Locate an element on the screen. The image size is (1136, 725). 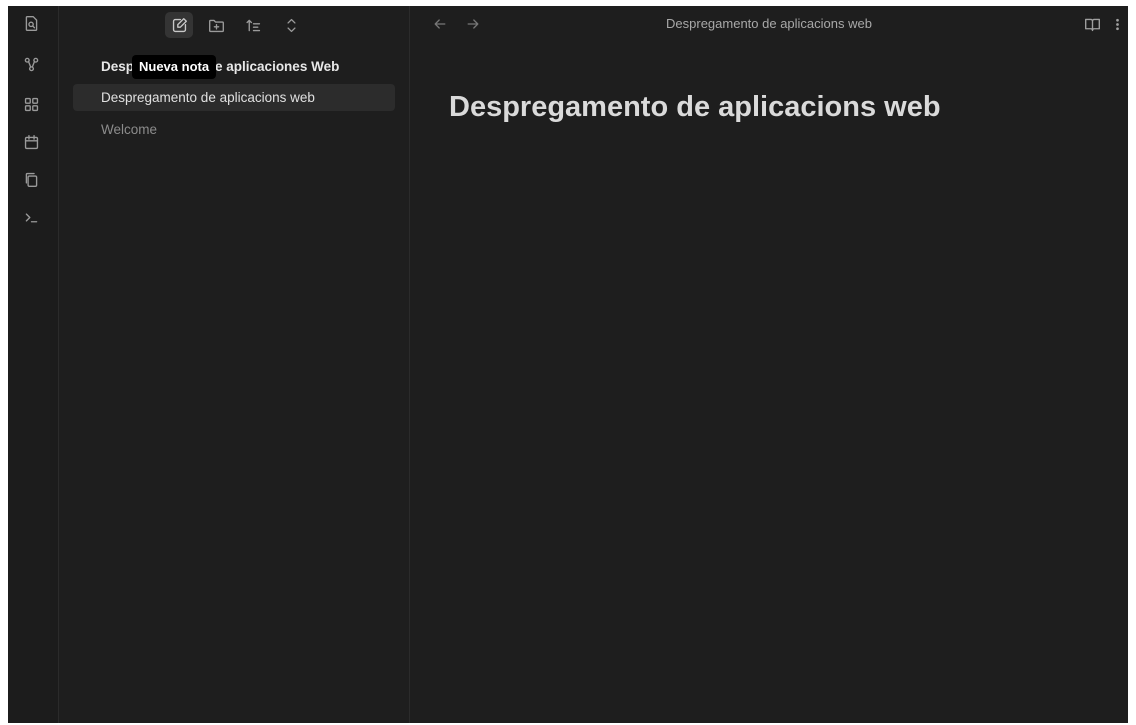
more-options-icon is located at coordinates (1117, 24).